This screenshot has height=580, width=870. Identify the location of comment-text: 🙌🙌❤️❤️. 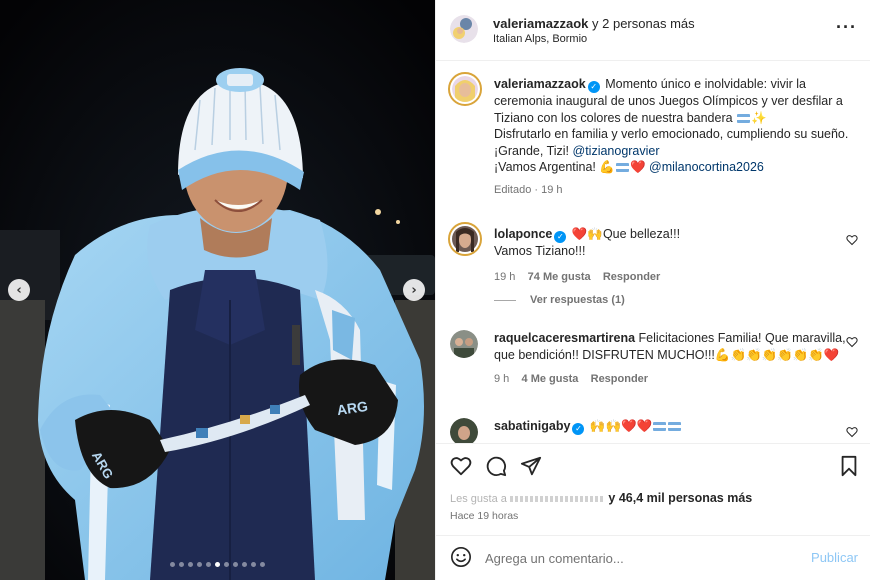
(621, 426).